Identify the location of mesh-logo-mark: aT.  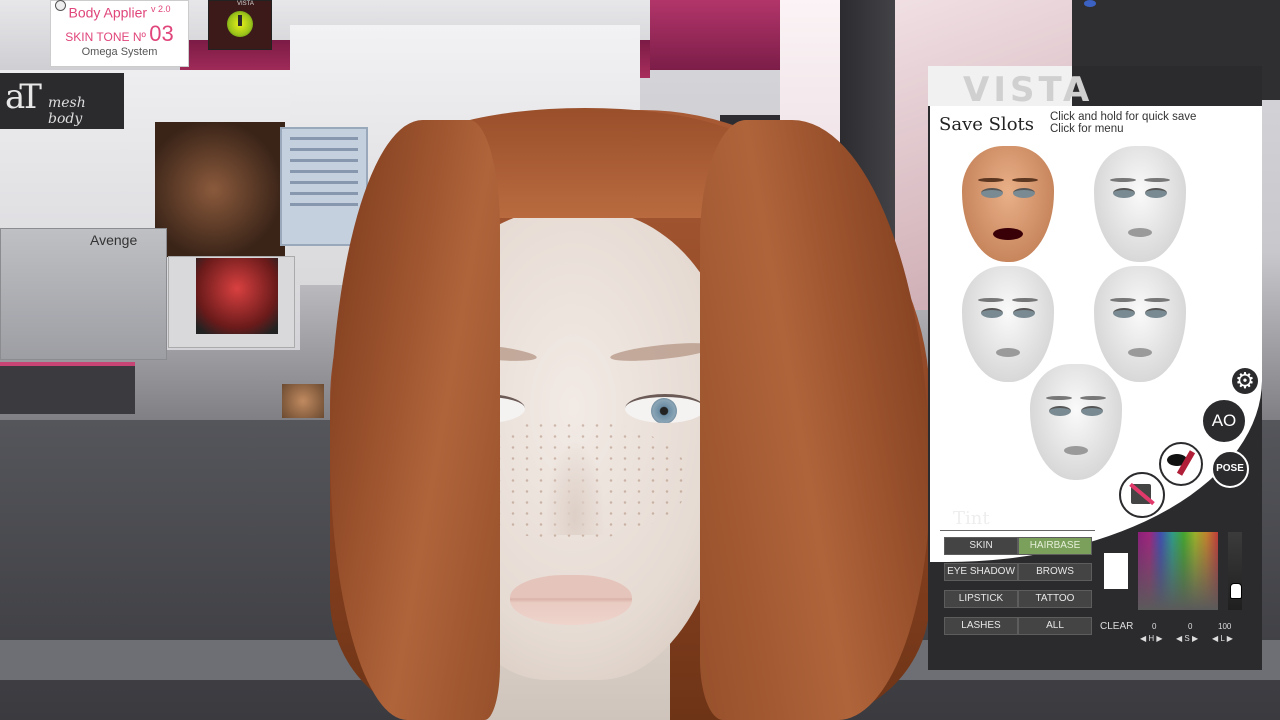
(23, 97).